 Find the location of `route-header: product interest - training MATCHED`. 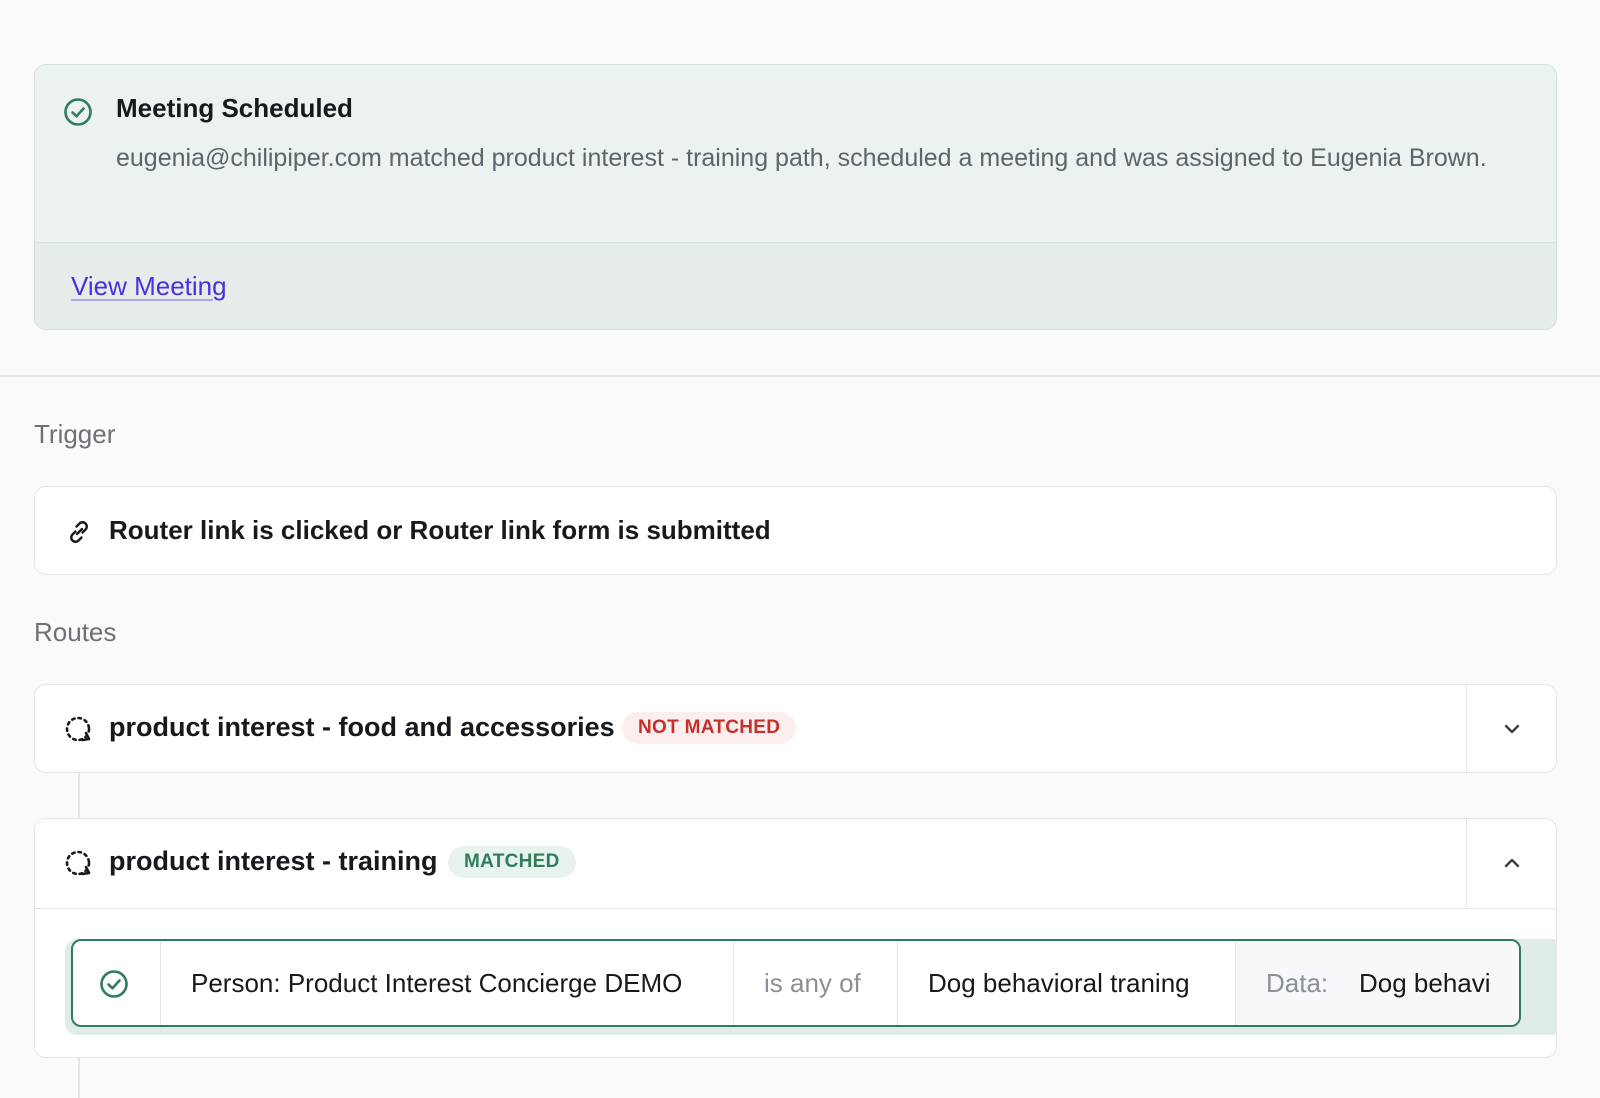

route-header: product interest - training MATCHED is located at coordinates (795, 863).